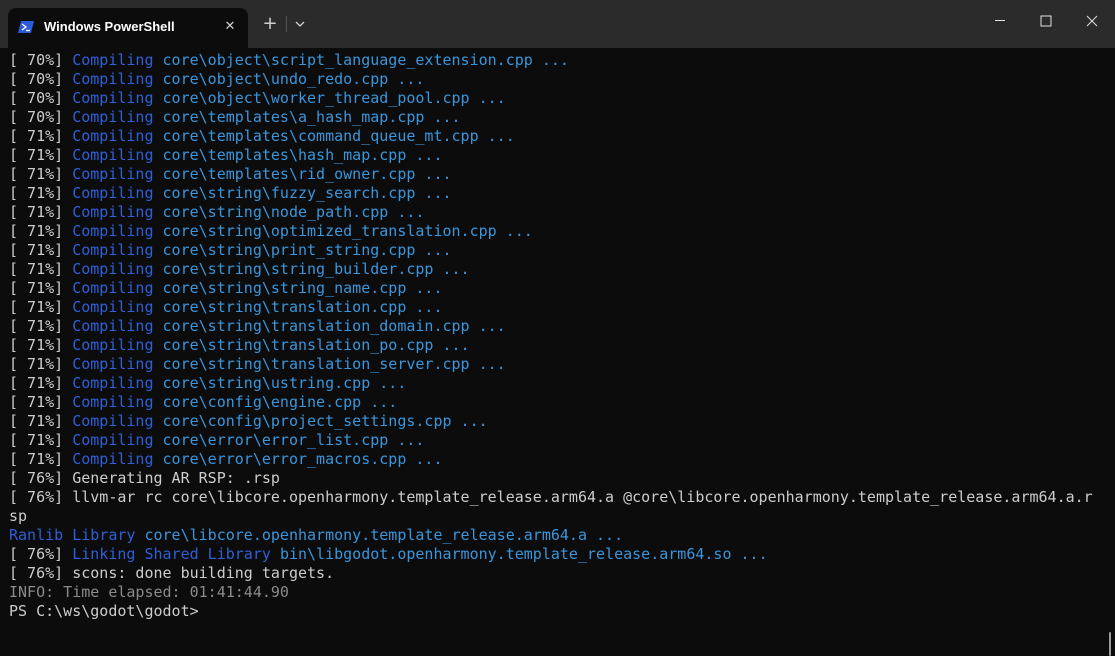  What do you see at coordinates (557, 24) in the screenshot?
I see `title-bar: Windows PowerShell ✕ +` at bounding box center [557, 24].